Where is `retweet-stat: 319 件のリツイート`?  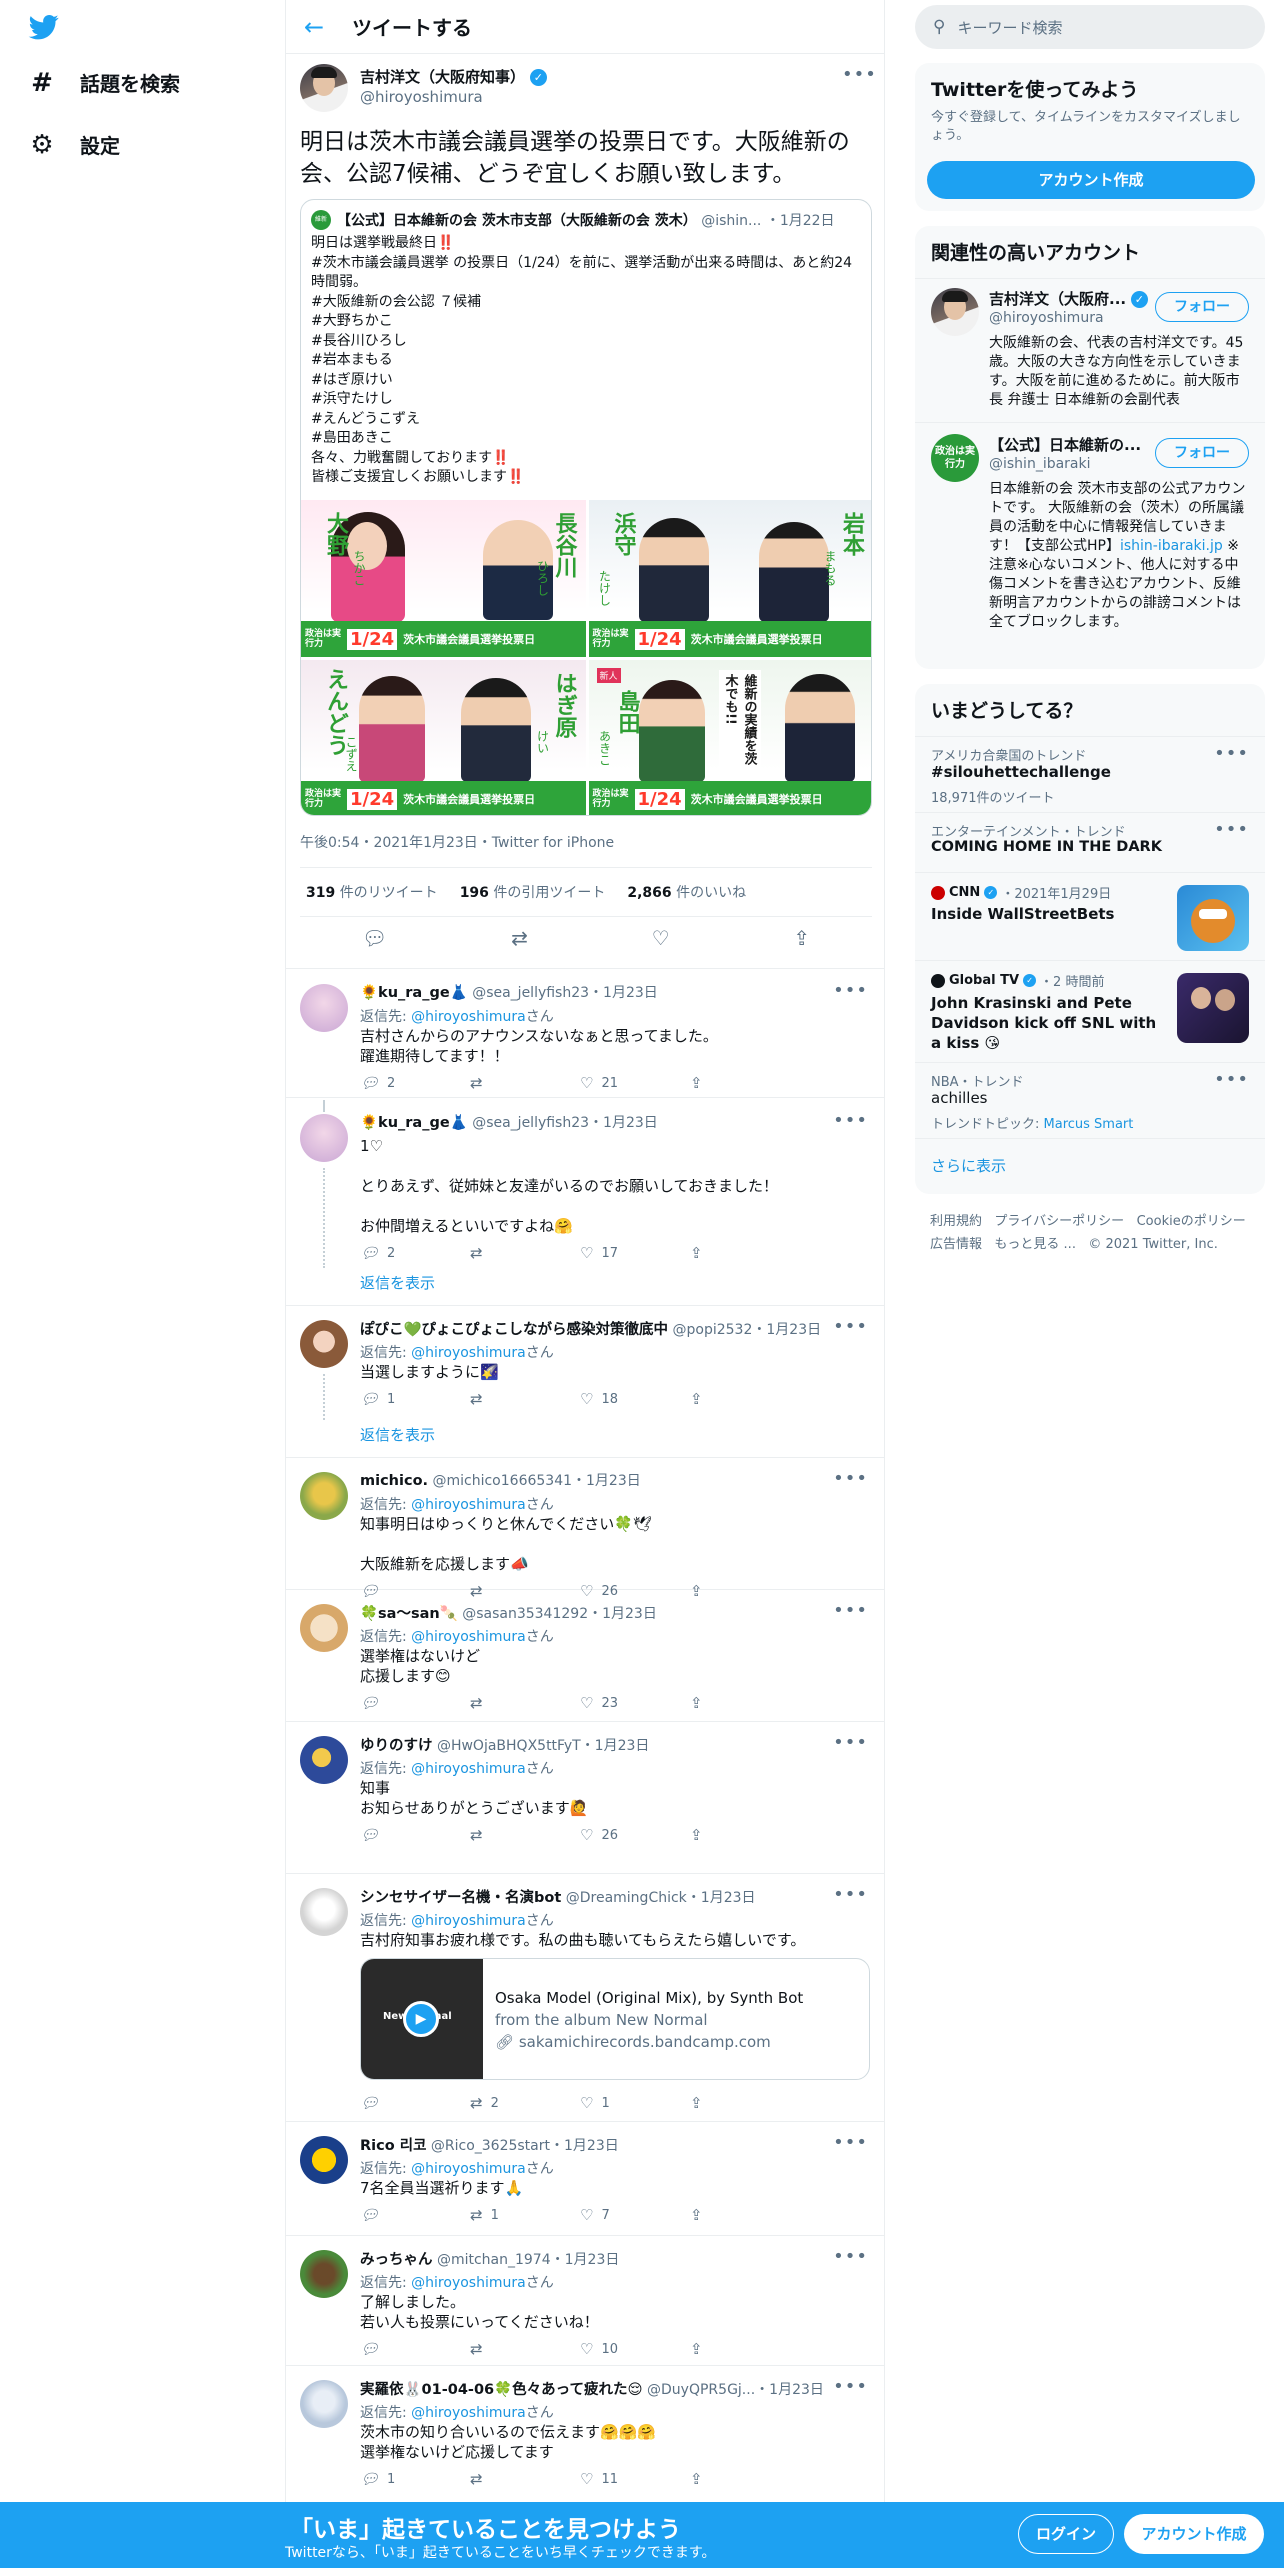 retweet-stat: 319 件のリツイート is located at coordinates (372, 892).